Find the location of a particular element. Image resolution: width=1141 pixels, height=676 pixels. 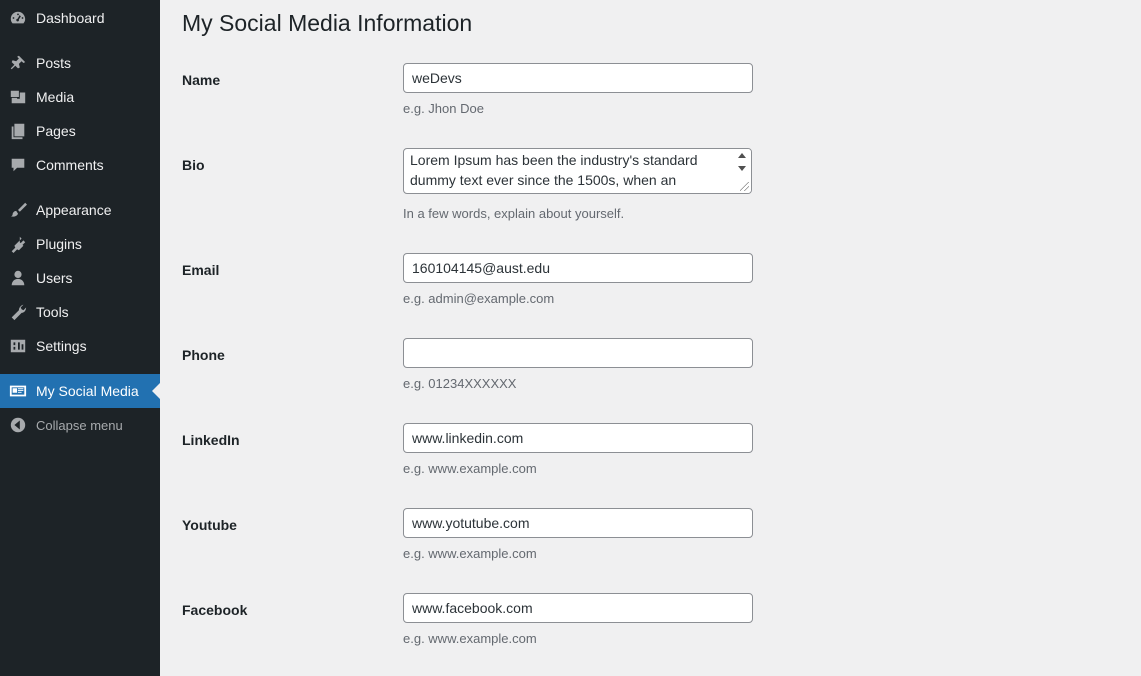

phone-hint: e.g. 01234XXXXXX is located at coordinates (460, 383).